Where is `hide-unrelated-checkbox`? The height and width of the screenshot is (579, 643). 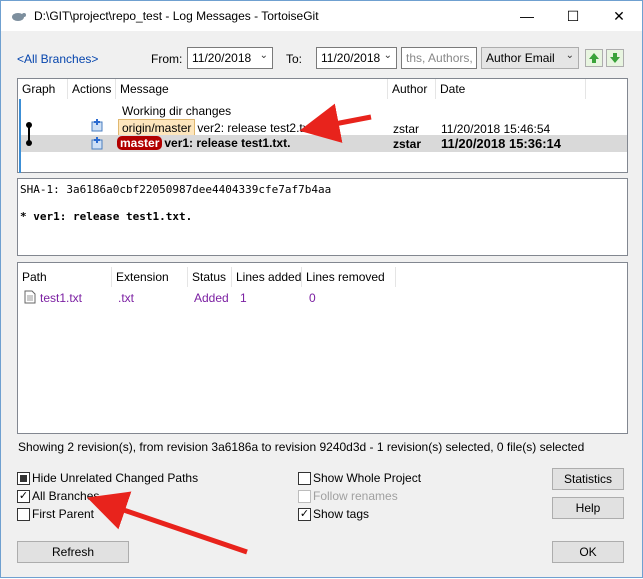 hide-unrelated-checkbox is located at coordinates (23, 478).